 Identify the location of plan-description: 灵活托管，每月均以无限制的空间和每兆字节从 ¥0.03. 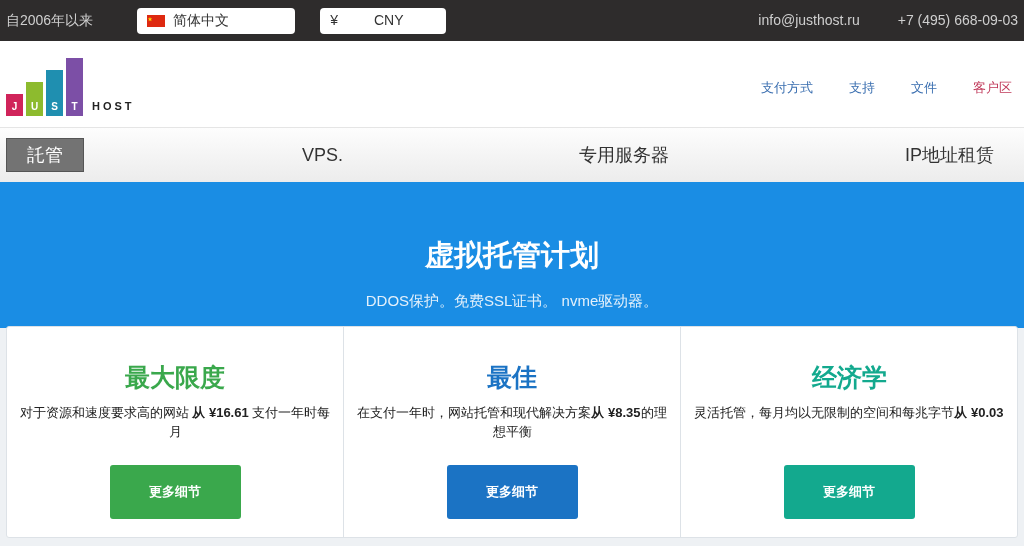
(849, 412).